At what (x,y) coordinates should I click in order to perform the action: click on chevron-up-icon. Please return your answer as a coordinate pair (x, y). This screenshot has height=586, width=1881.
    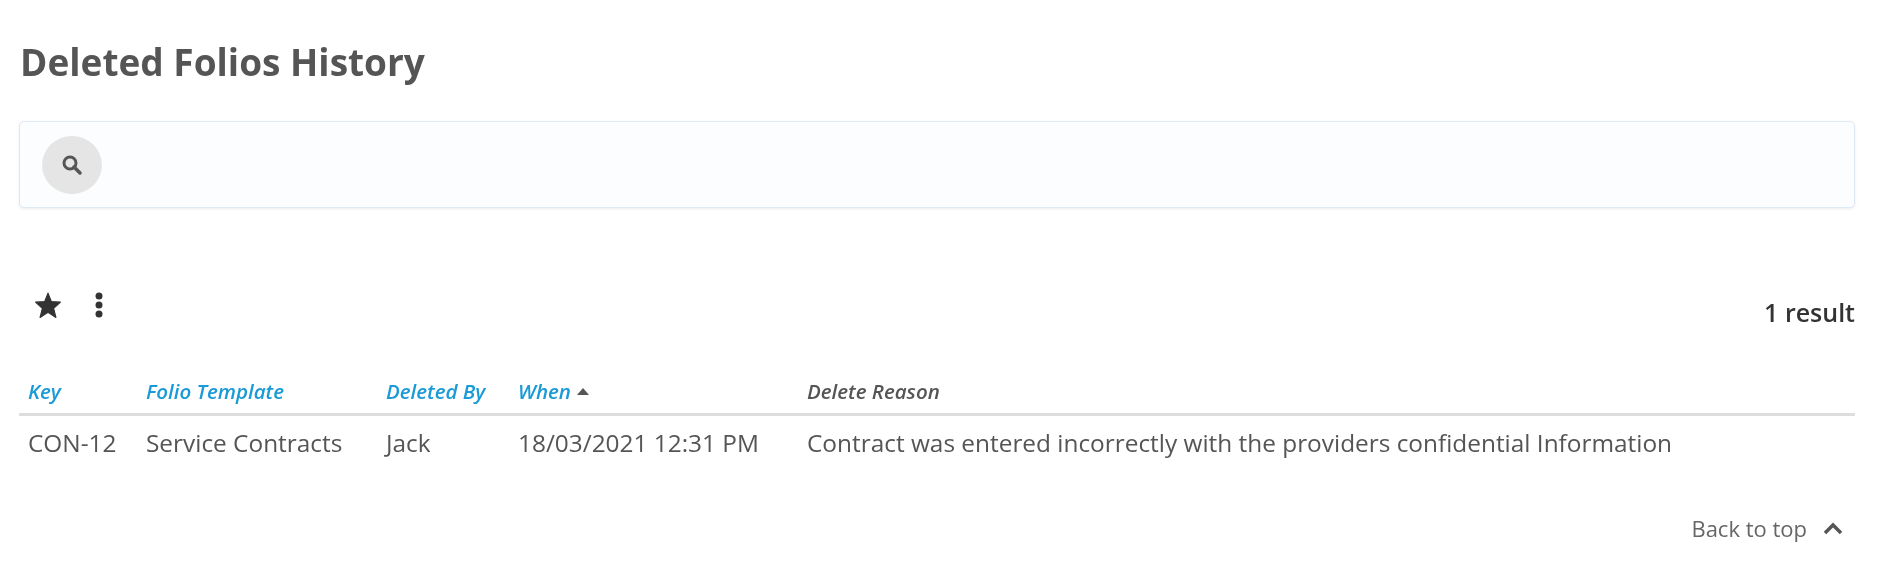
    Looking at the image, I should click on (1833, 528).